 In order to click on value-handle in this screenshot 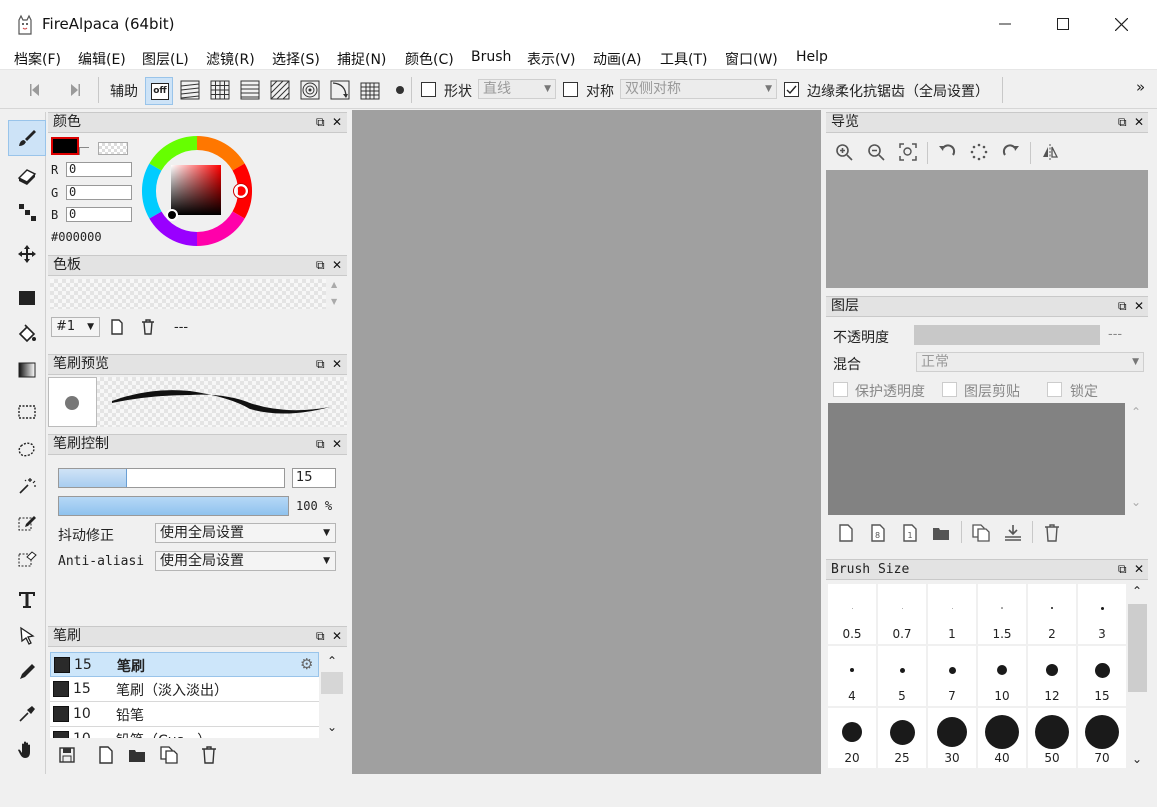, I will do `click(172, 215)`.